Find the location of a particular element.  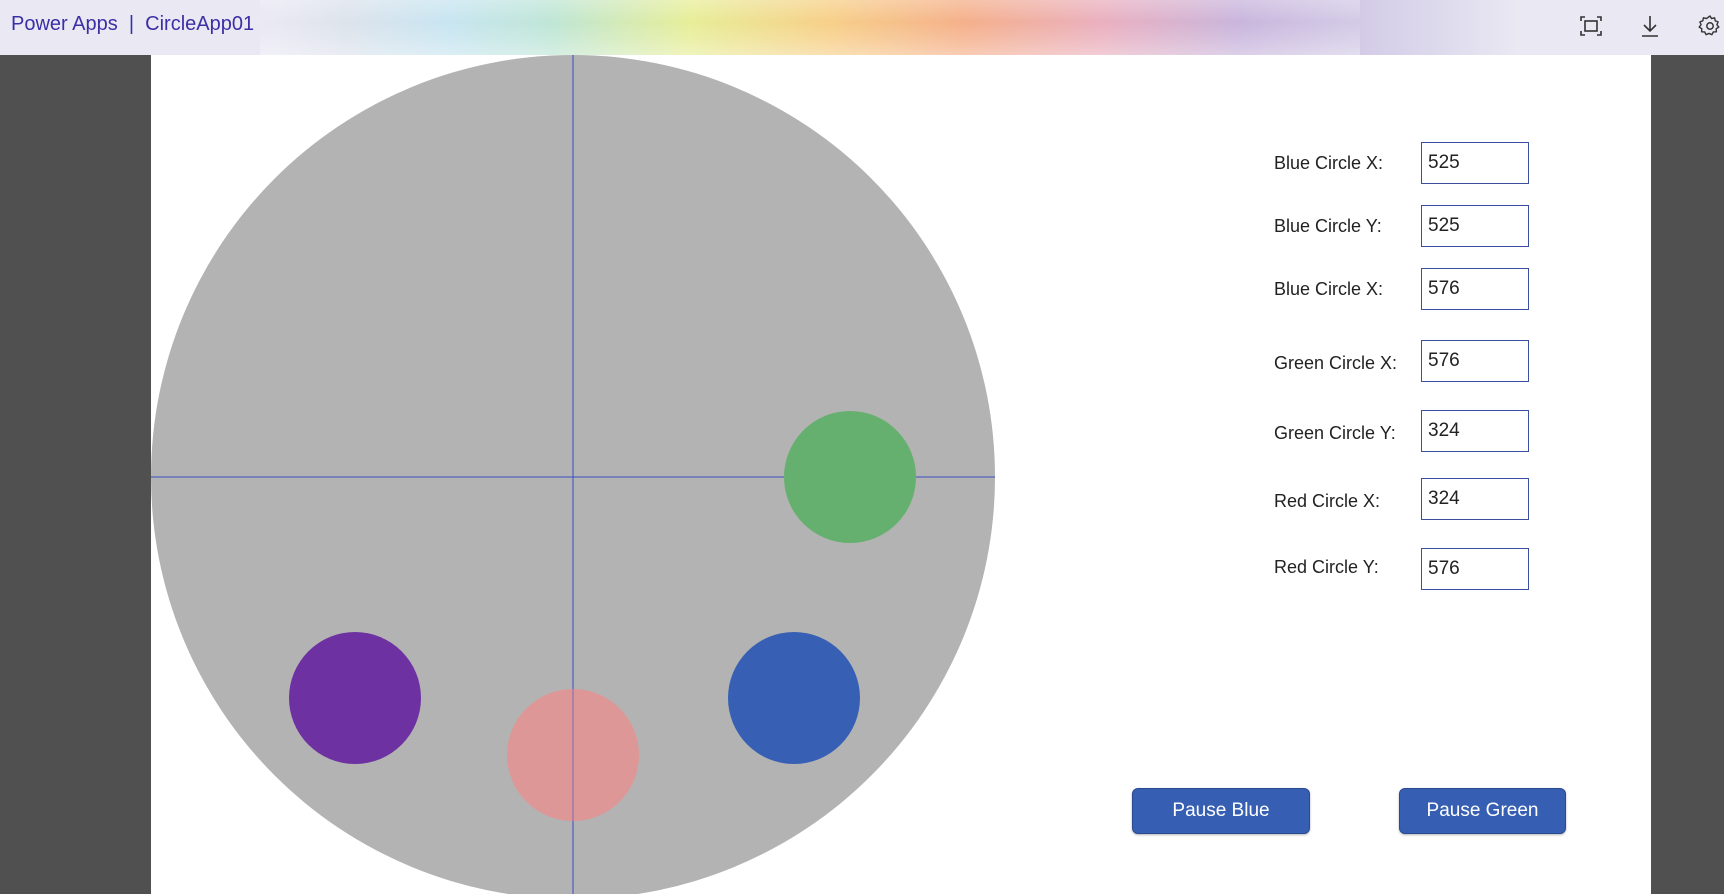

blue-circle-x-input is located at coordinates (1475, 163).